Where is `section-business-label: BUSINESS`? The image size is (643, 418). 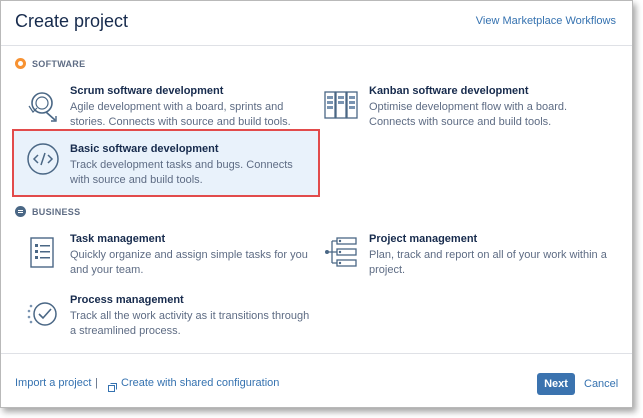
section-business-label: BUSINESS is located at coordinates (56, 211).